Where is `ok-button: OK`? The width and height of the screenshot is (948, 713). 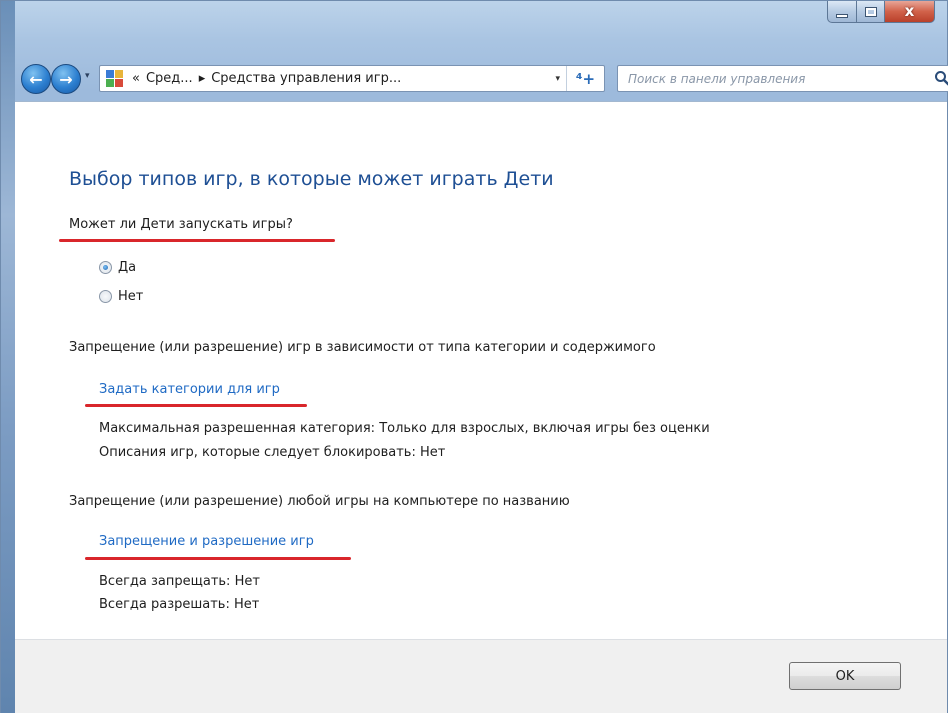
ok-button: OK is located at coordinates (845, 676).